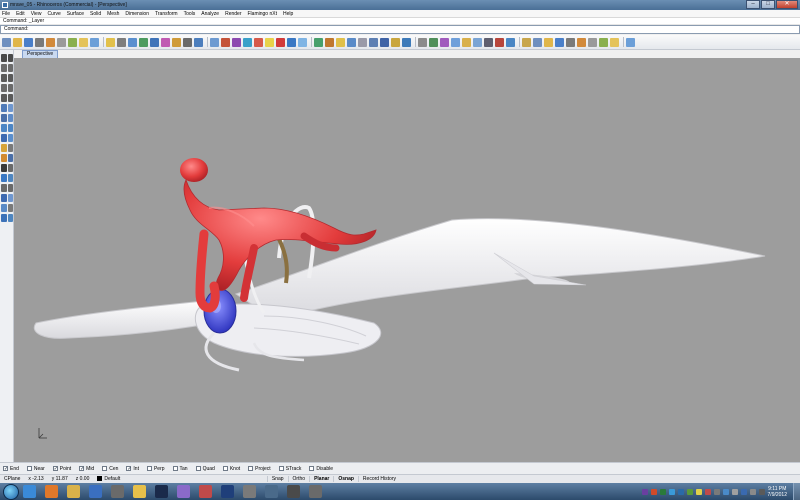 This screenshot has height=500, width=800. I want to click on osnap-disable: Disable, so click(321, 469).